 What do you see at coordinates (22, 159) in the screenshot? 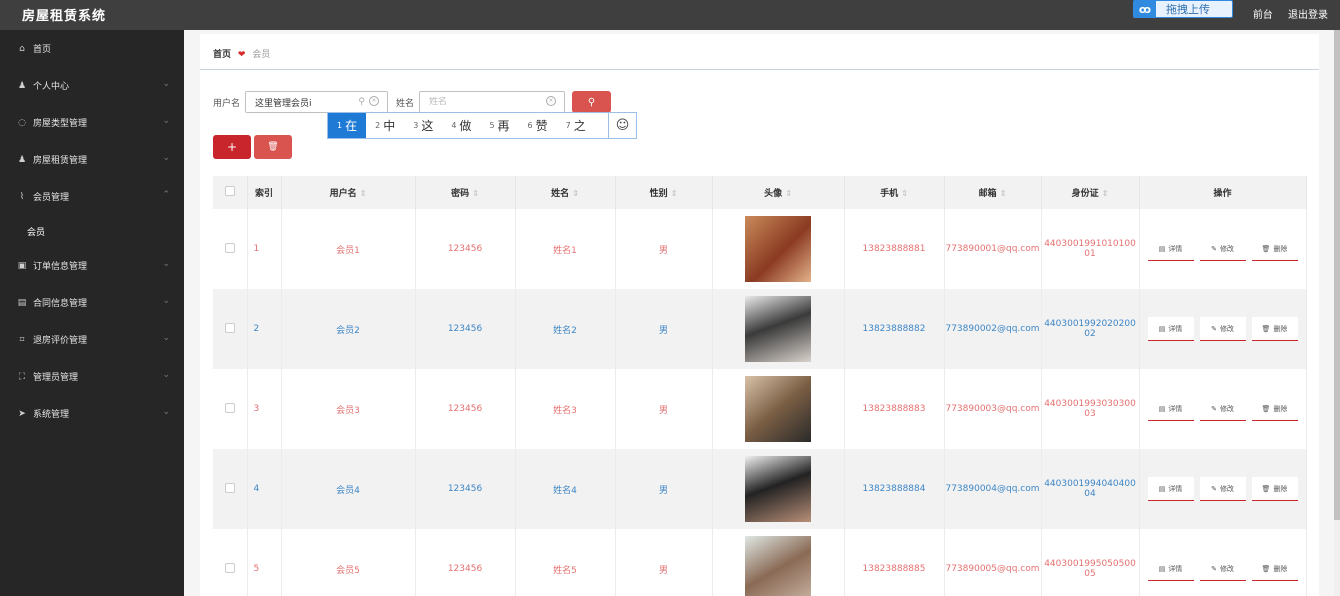
I see `user-icon: ♟` at bounding box center [22, 159].